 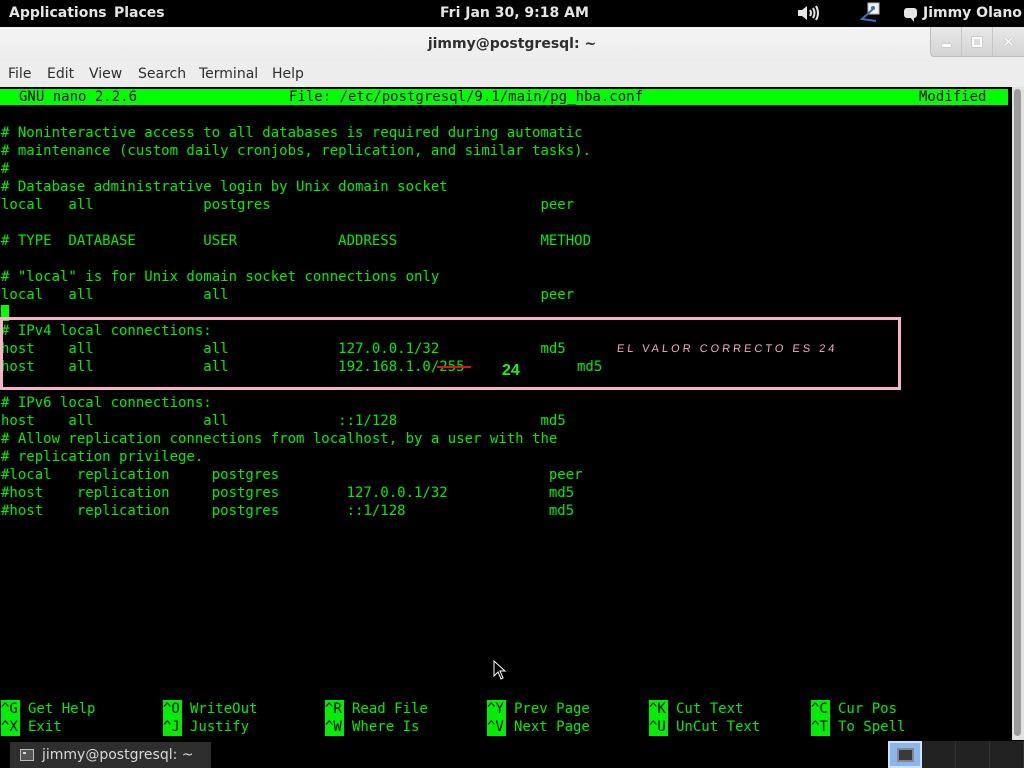 I want to click on shortcut-key: ^U, so click(x=658, y=727).